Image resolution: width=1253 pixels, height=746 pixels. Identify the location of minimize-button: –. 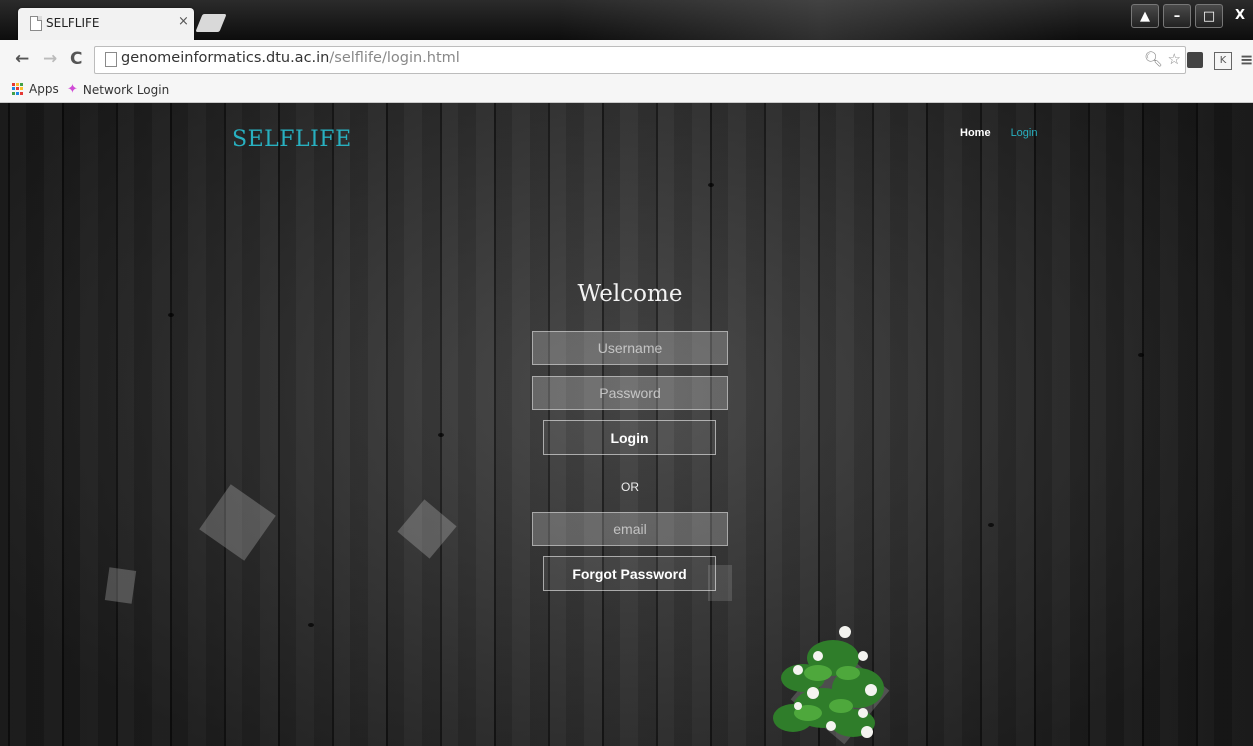
(1177, 16).